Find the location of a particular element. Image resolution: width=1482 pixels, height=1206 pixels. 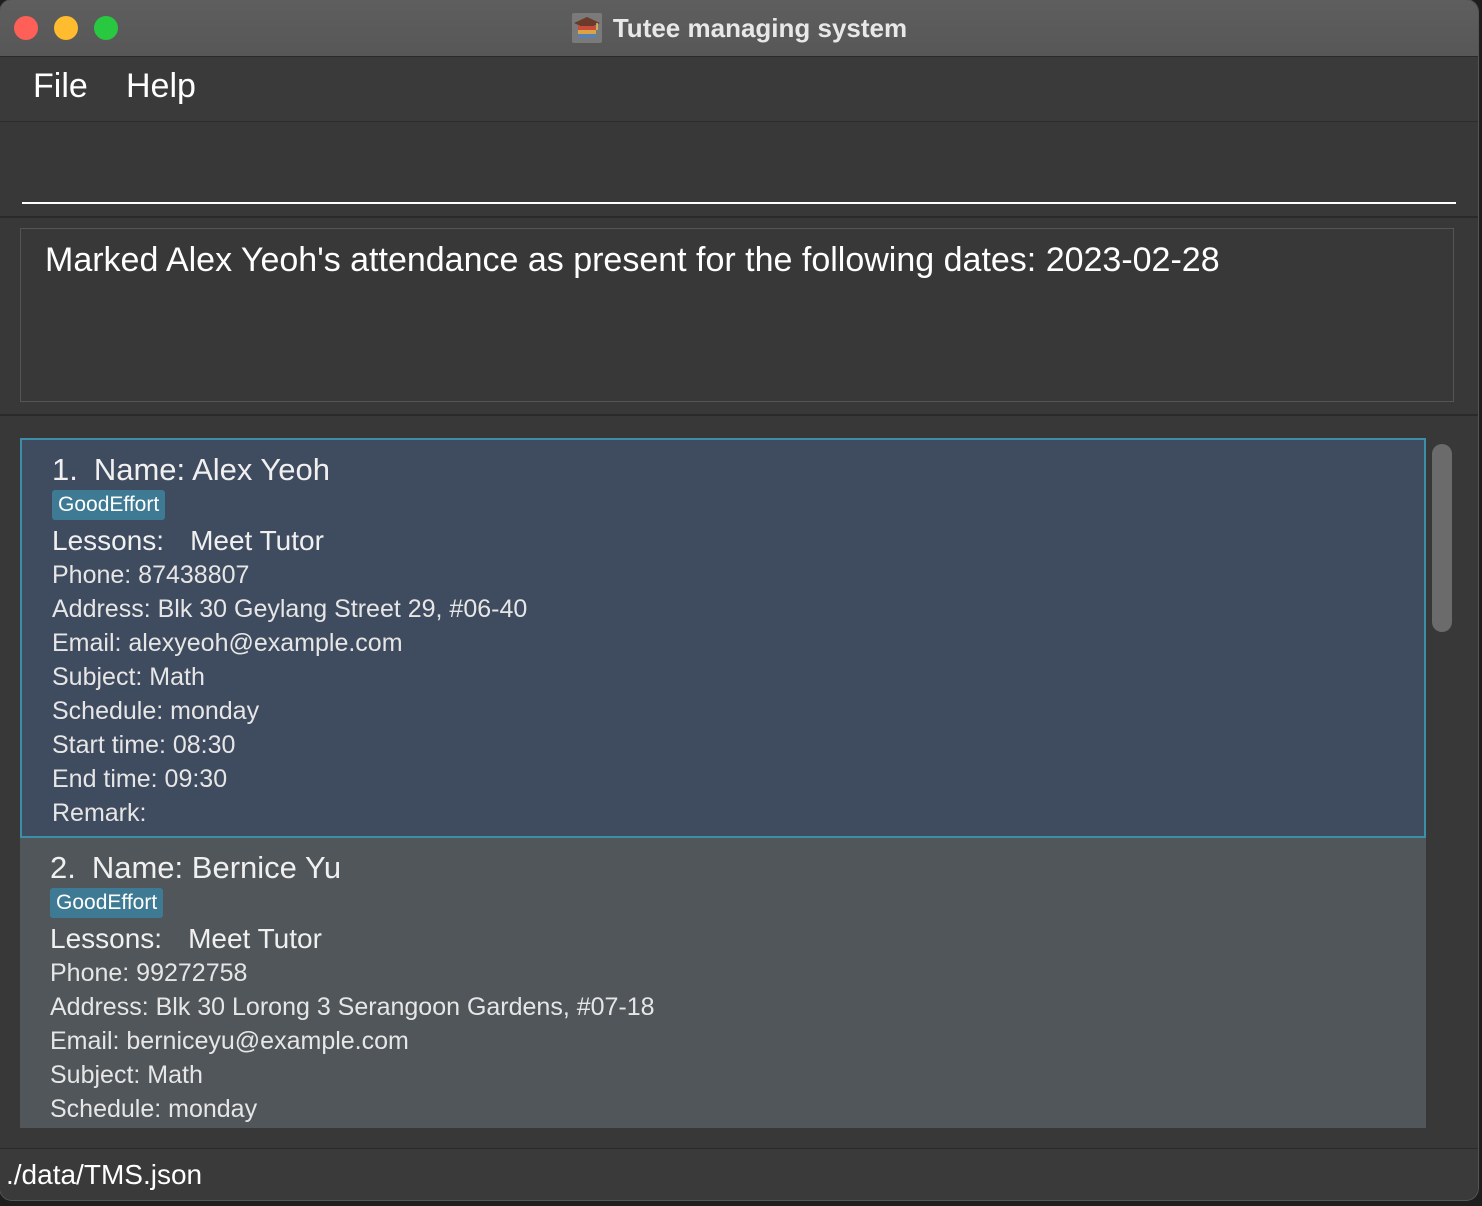

tutee-name: Name: Alex Yeoh is located at coordinates (211, 469).